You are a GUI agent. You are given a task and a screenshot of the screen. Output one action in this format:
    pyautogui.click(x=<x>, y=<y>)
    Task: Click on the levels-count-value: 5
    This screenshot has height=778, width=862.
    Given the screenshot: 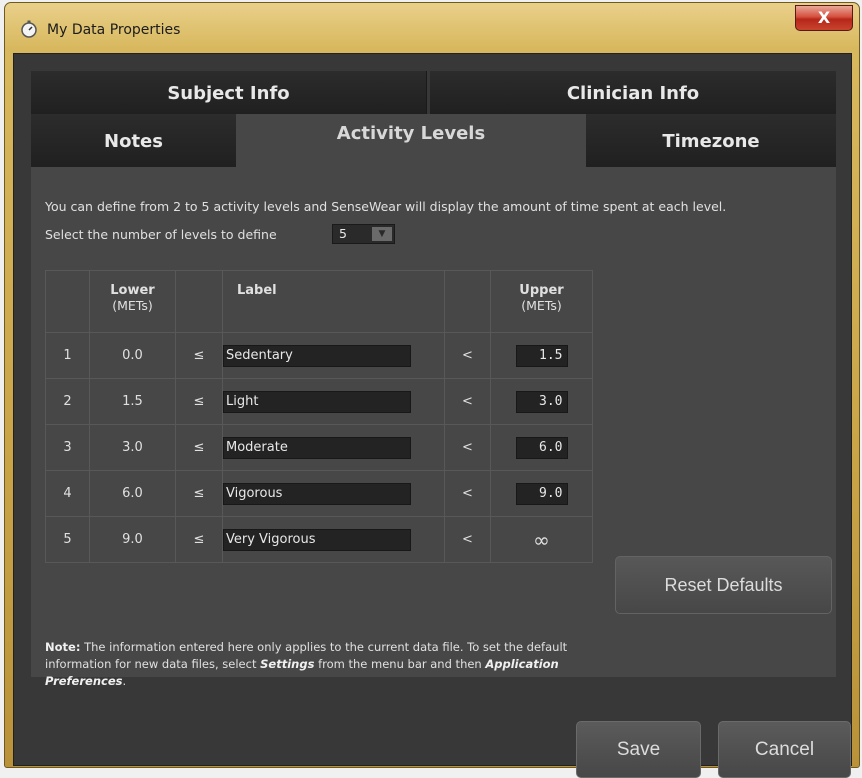 What is the action you would take?
    pyautogui.click(x=343, y=233)
    